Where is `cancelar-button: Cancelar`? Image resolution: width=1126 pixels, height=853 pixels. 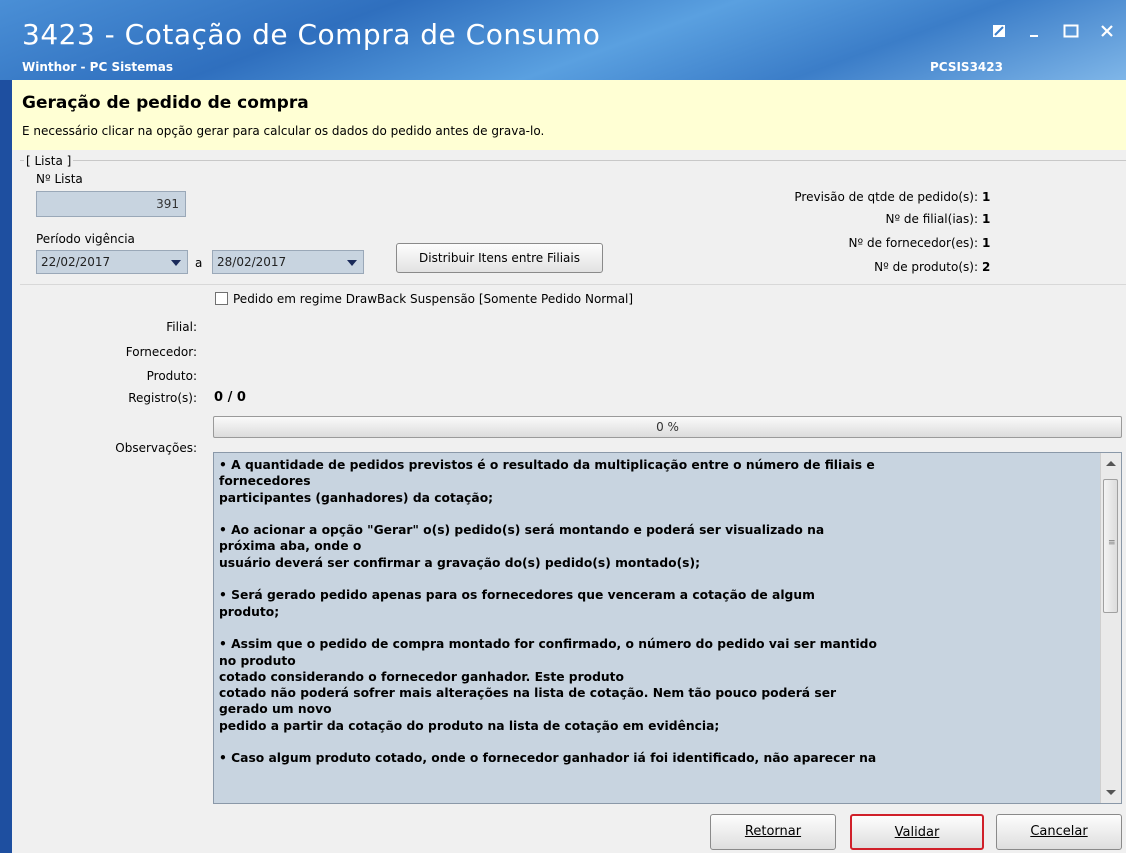 cancelar-button: Cancelar is located at coordinates (1059, 832).